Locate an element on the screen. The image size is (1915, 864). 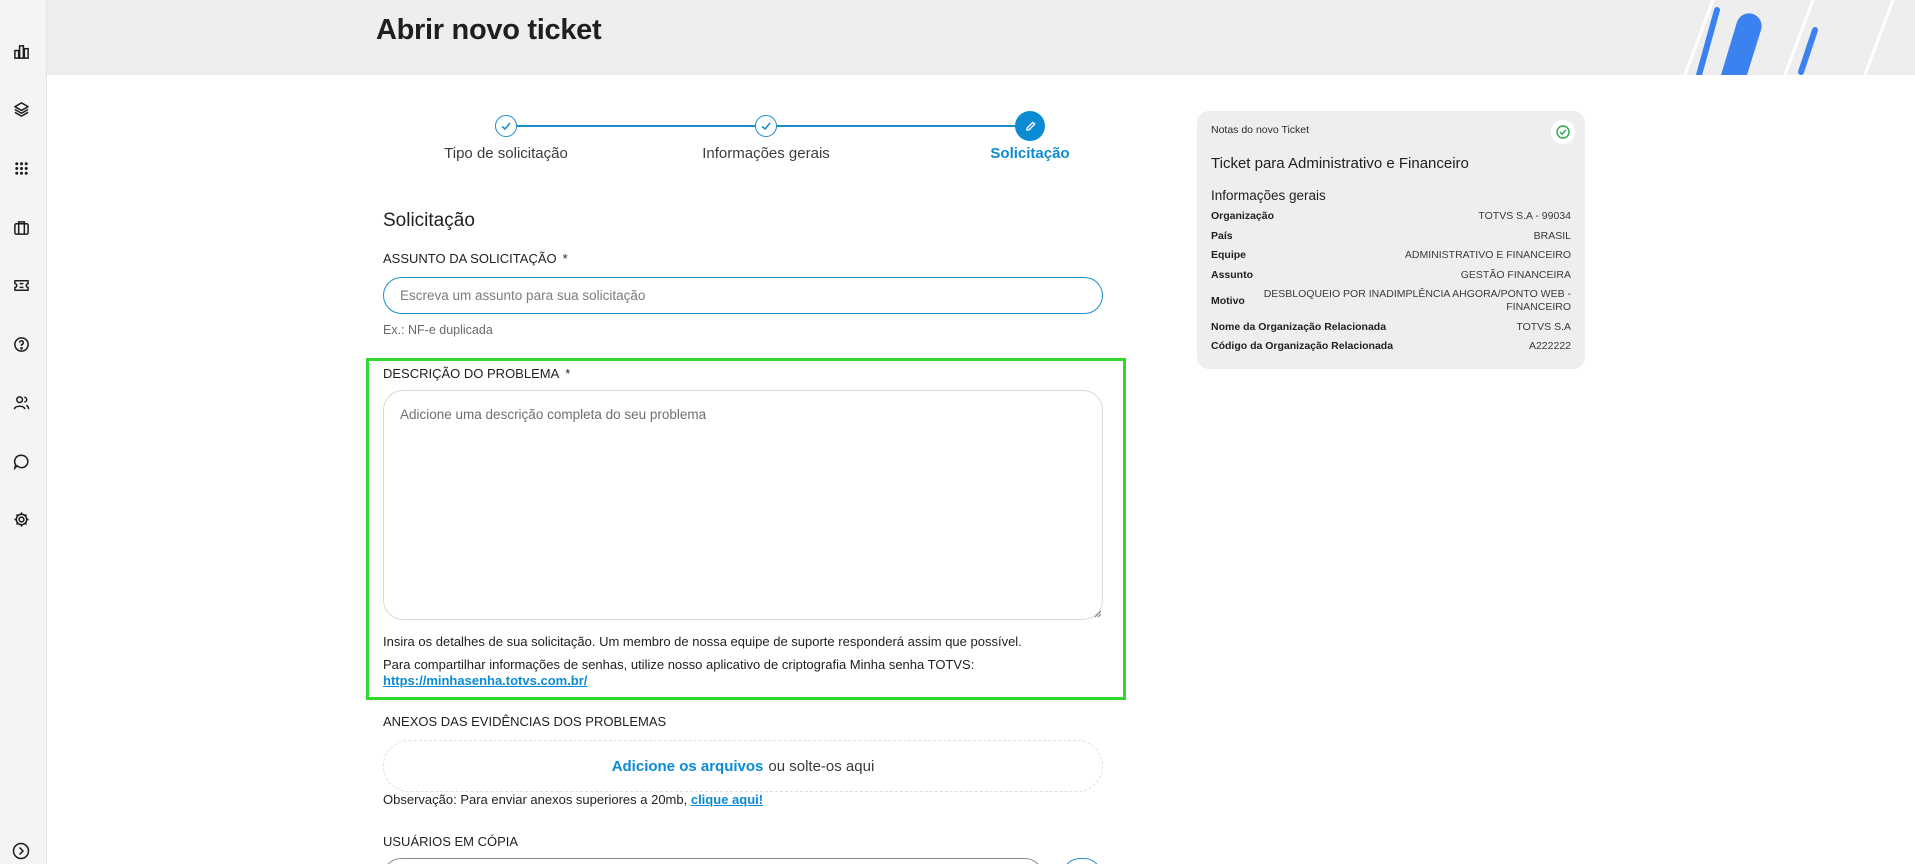
step-label-tipo: Tipo de solicitação is located at coordinates (506, 153).